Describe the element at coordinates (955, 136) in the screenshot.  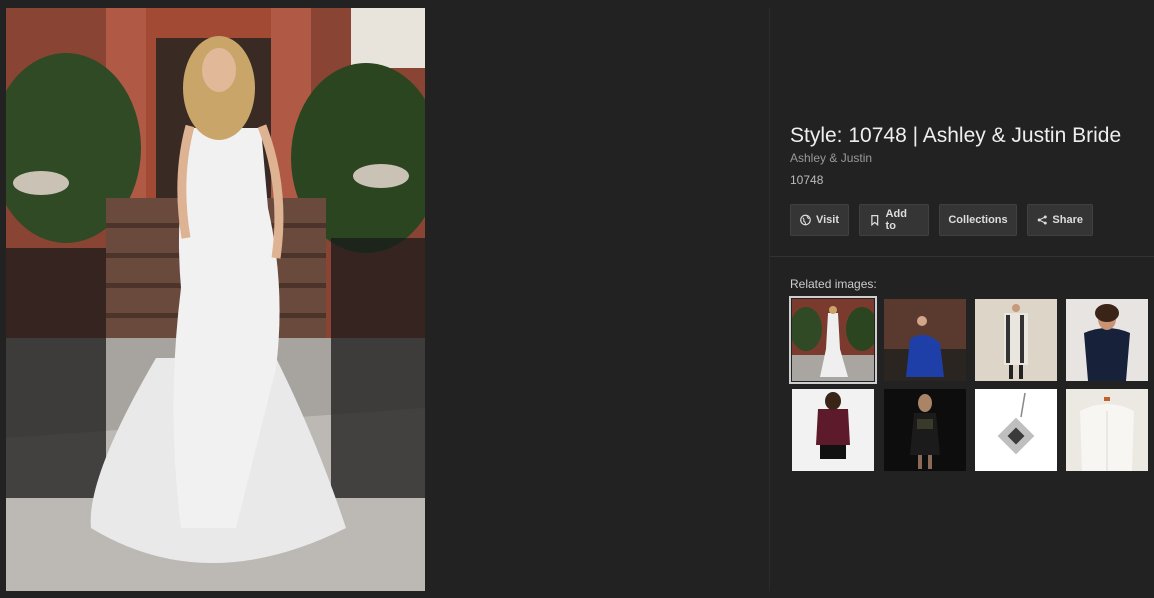
I see `image-title: Style: 10748 | Ashley & Justin Bride` at that location.